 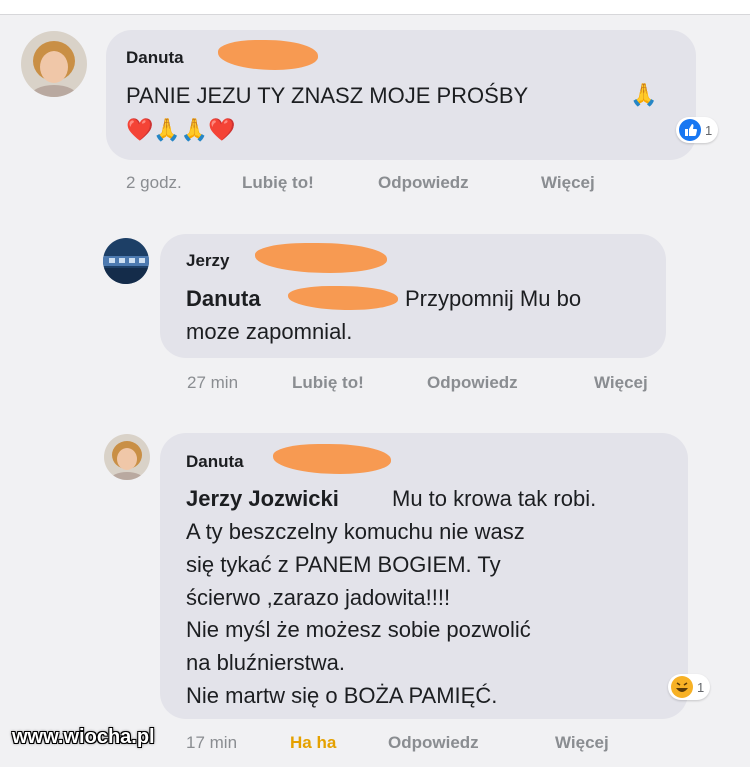 I want to click on comment-emoji-line: ❤️🙏🙏❤️, so click(x=181, y=129).